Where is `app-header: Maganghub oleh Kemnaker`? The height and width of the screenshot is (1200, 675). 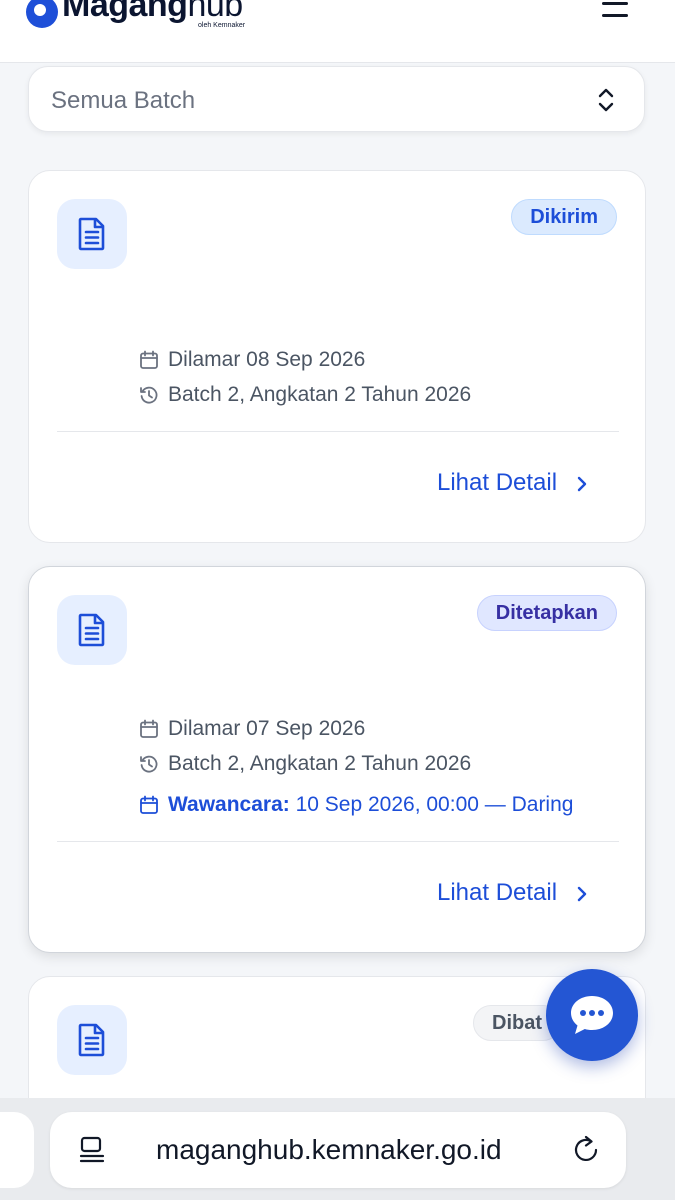
app-header: Maganghub oleh Kemnaker is located at coordinates (337, 31).